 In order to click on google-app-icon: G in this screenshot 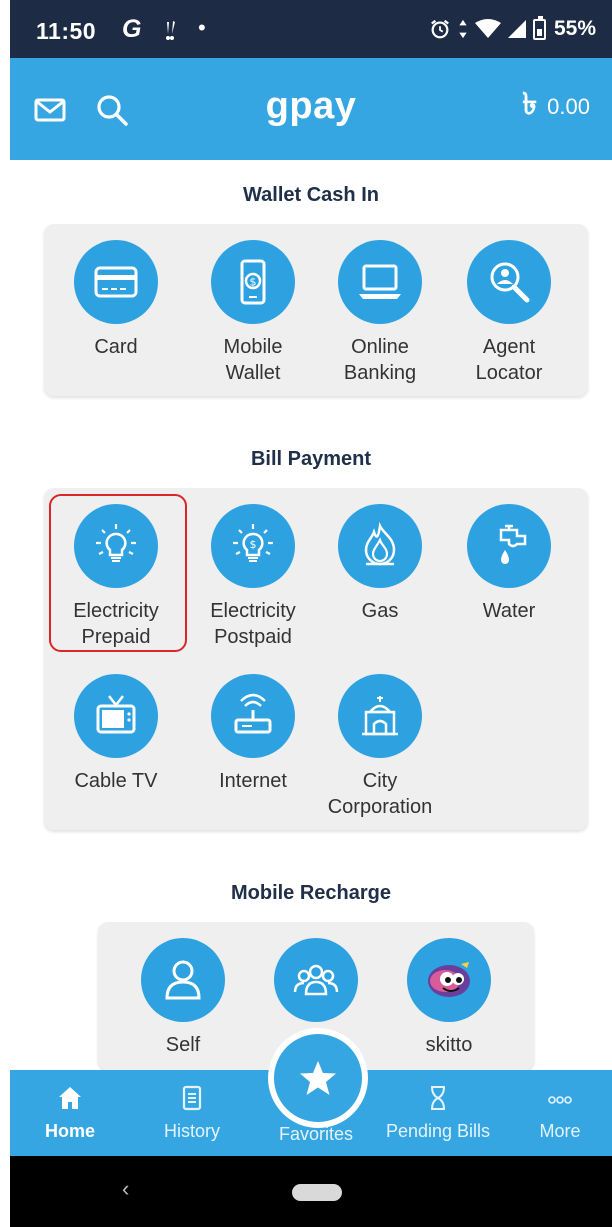, I will do `click(132, 29)`.